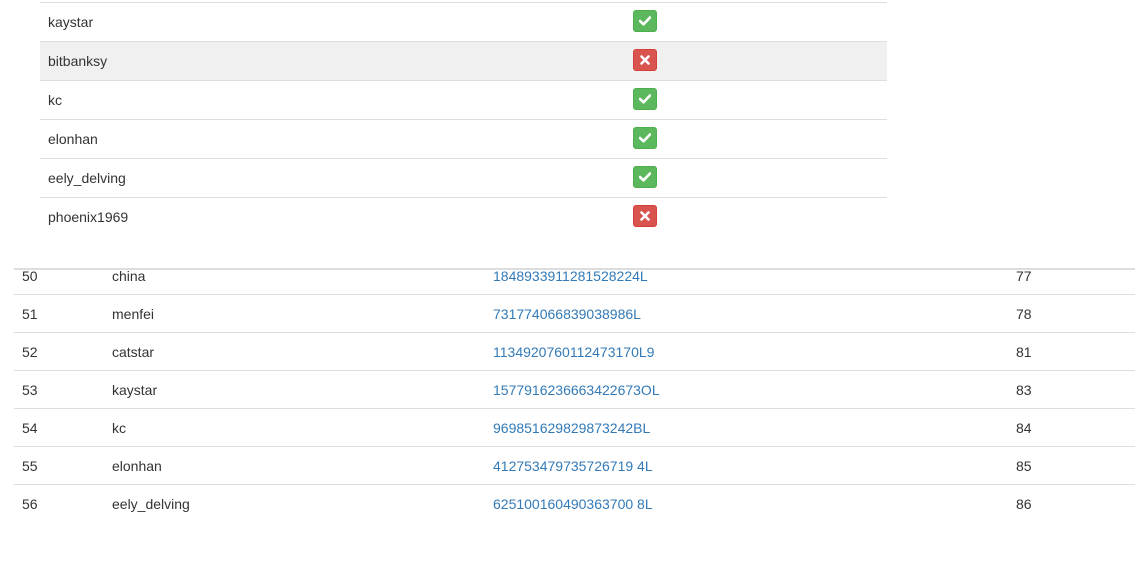 This screenshot has width=1144, height=561. Describe the element at coordinates (71, 22) in the screenshot. I see `username-cell: kaystar` at that location.